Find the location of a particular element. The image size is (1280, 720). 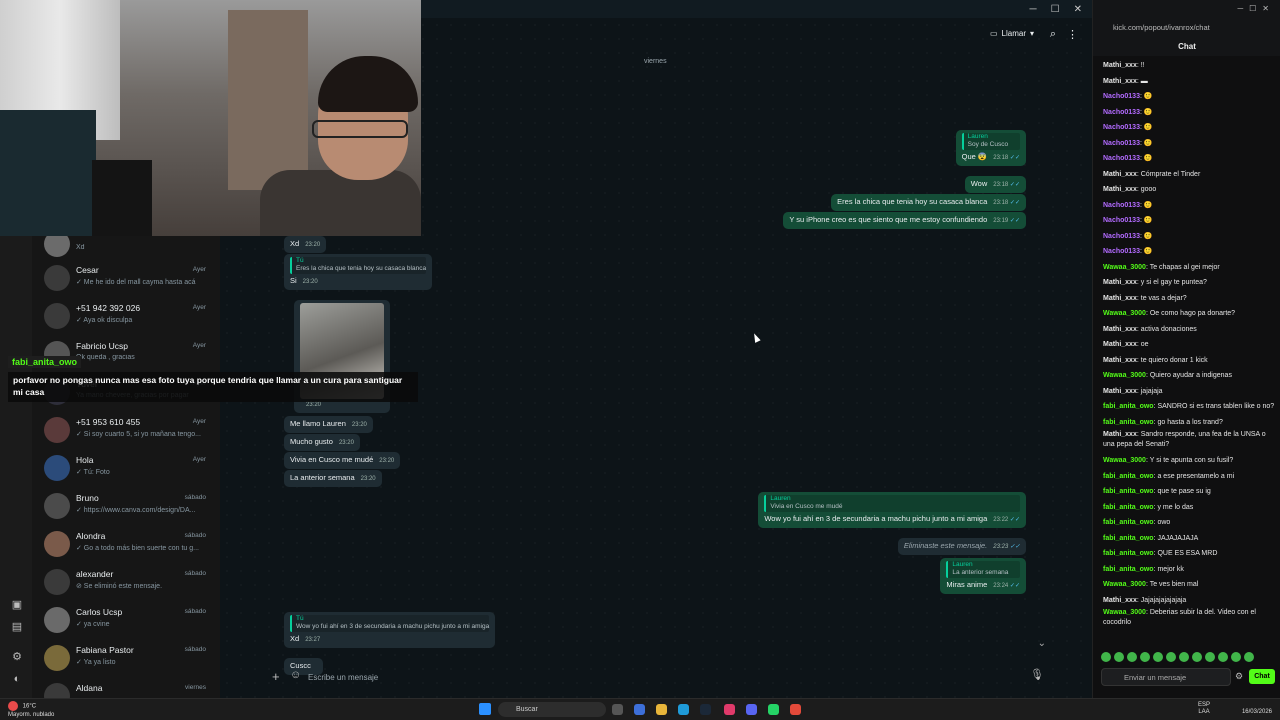

kick-chat-message: fabi_anita_owo: go hasta a los trand? is located at coordinates (1189, 423).